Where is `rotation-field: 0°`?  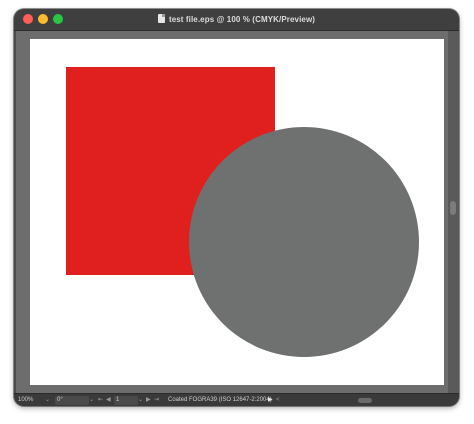
rotation-field: 0° is located at coordinates (72, 400).